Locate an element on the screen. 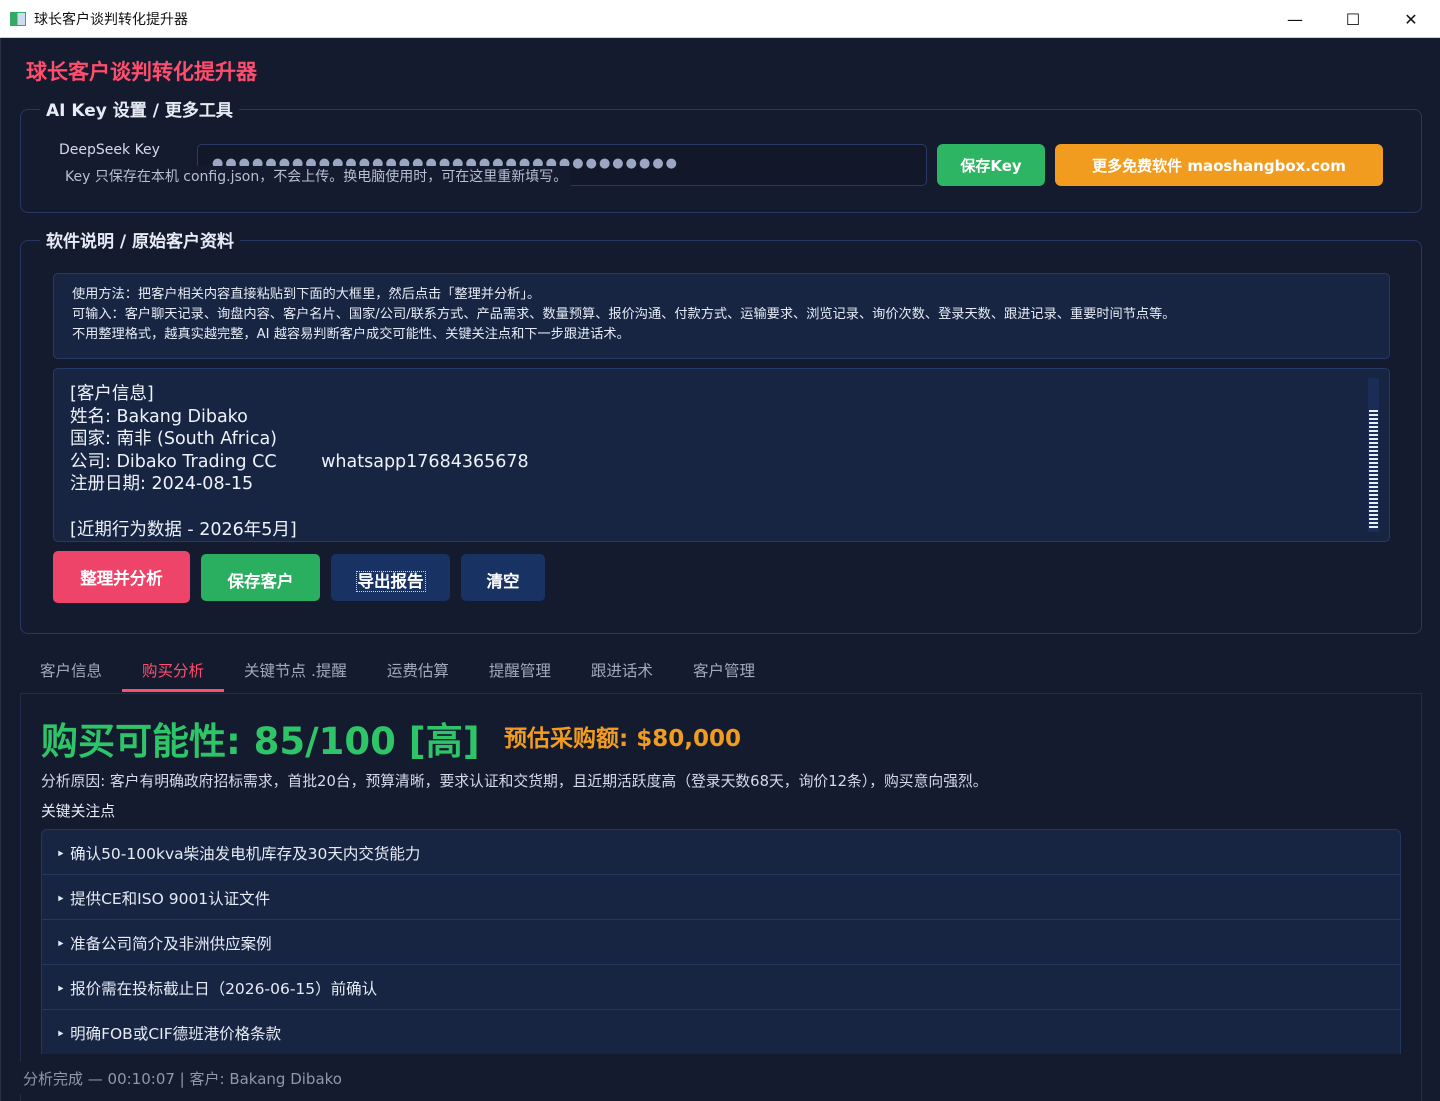  usage-line: 使用方法：把客户相关内容直接粘贴到下面的大框里，然后点击「整理并分析」。 is located at coordinates (306, 294).